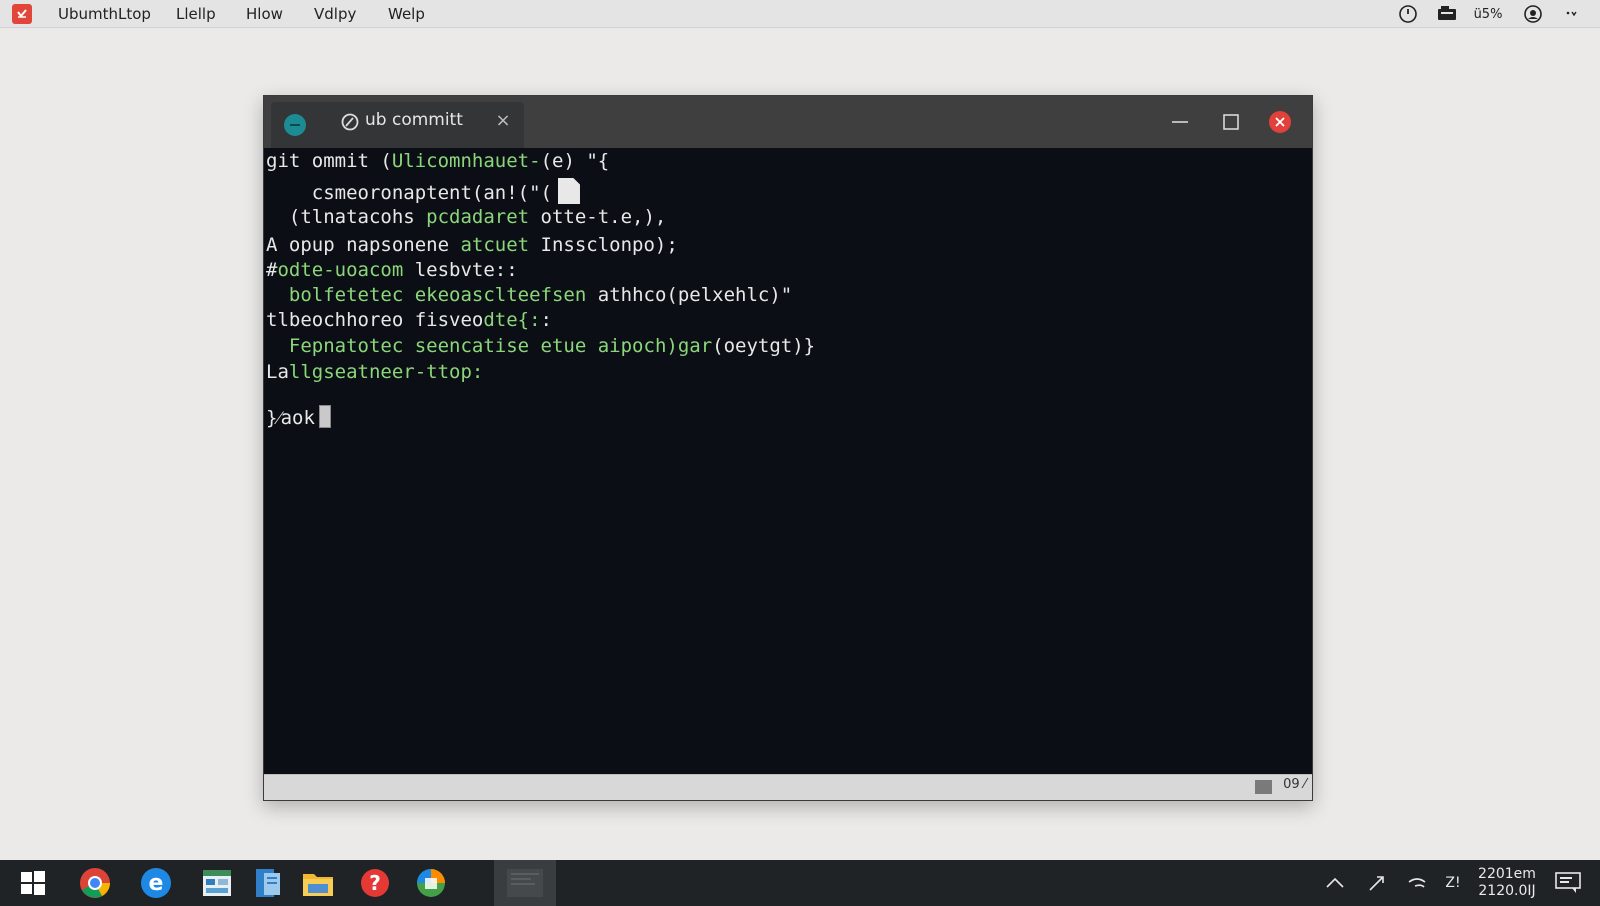 The height and width of the screenshot is (906, 1600). I want to click on spreadsheet-icon, so click(217, 883).